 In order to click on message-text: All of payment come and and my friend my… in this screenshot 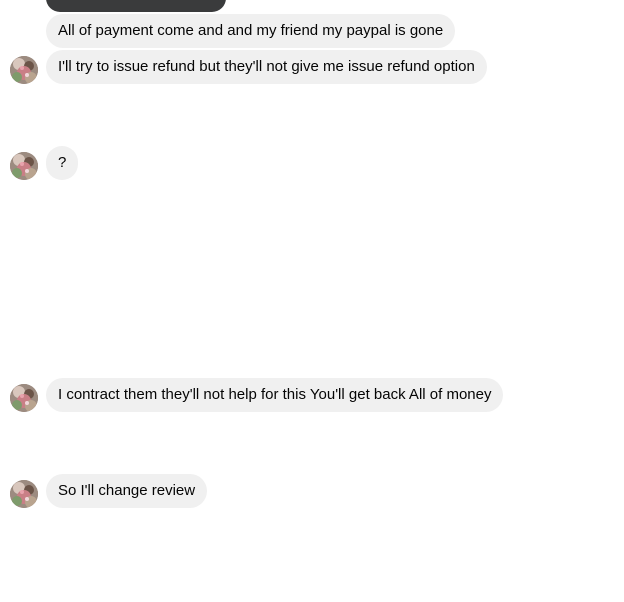, I will do `click(251, 30)`.